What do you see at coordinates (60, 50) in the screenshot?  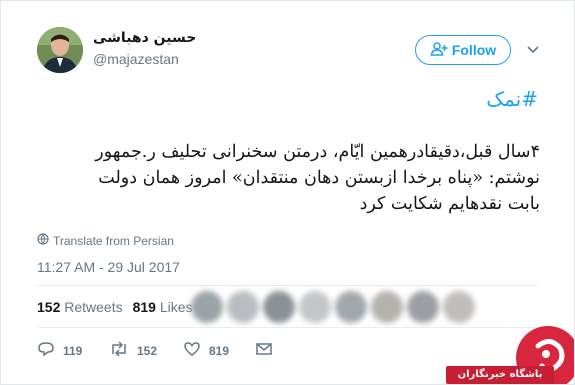 I see `avatar` at bounding box center [60, 50].